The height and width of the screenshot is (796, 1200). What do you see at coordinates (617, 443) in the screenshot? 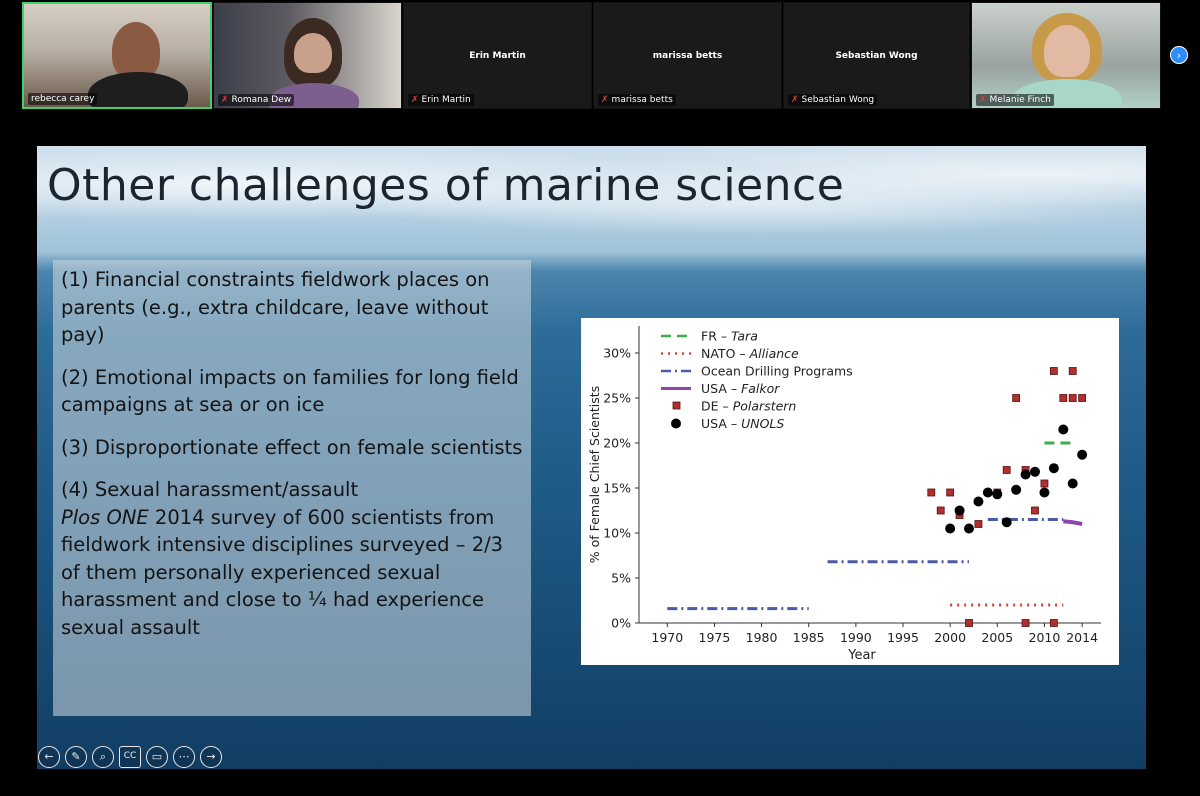
I see `y-tick-label: 20%` at bounding box center [617, 443].